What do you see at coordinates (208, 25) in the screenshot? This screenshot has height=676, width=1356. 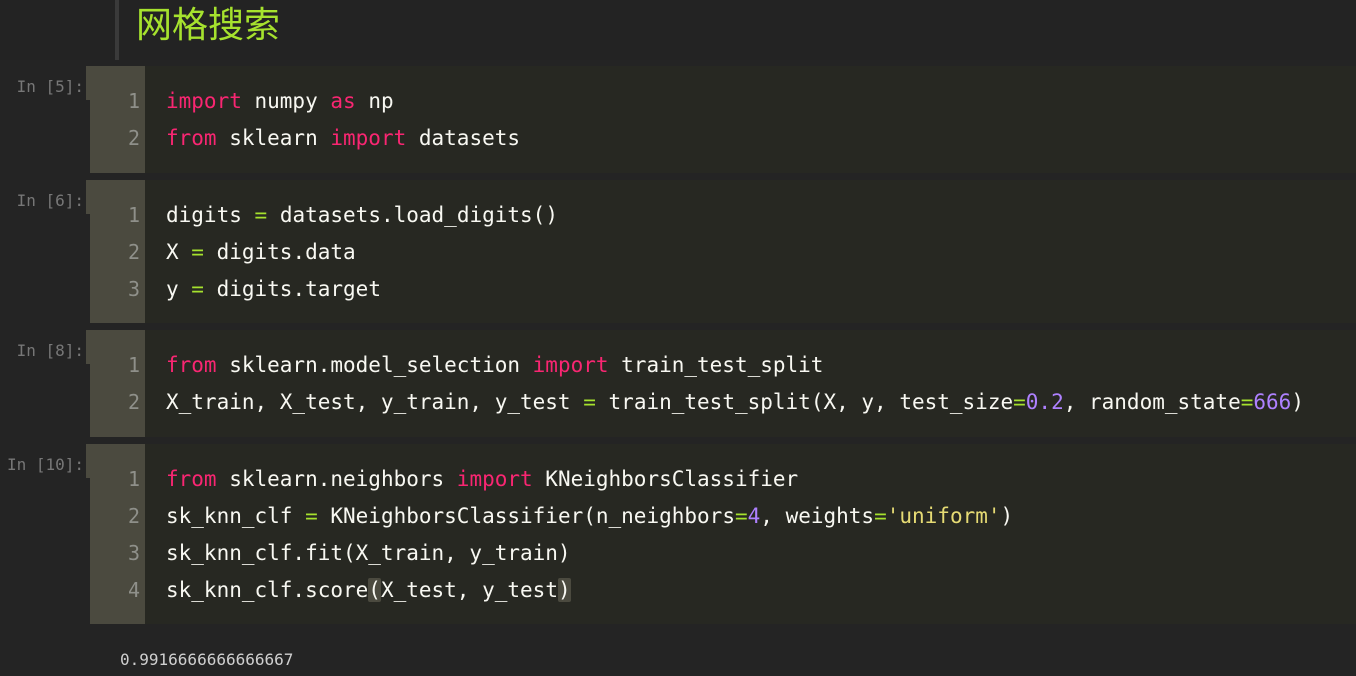 I see `section-heading: 网格搜索` at bounding box center [208, 25].